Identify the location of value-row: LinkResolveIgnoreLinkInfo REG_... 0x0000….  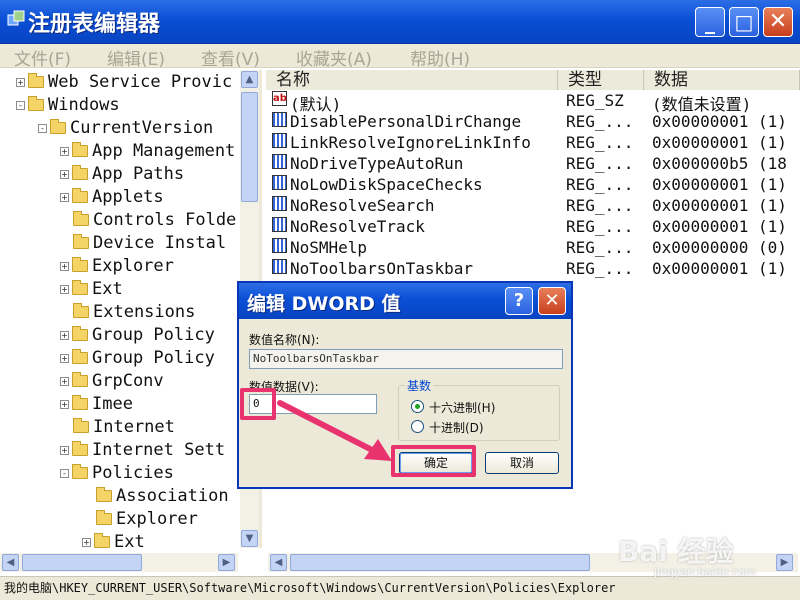
(533, 143).